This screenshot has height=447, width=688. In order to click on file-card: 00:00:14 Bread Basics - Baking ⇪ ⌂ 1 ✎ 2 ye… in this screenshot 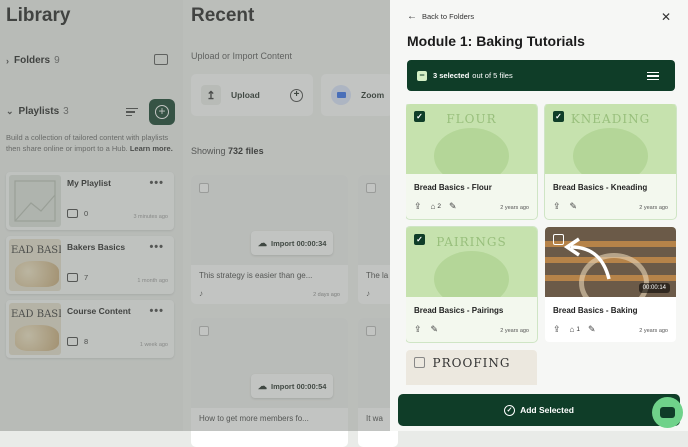, I will do `click(610, 284)`.